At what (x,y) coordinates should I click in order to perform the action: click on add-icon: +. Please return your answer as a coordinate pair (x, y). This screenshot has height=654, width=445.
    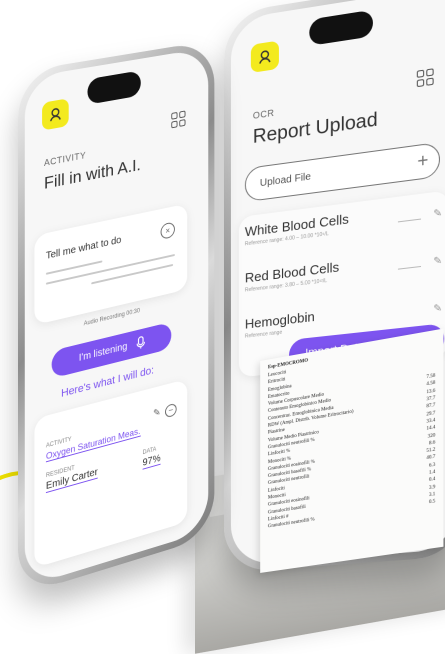
    Looking at the image, I should click on (422, 161).